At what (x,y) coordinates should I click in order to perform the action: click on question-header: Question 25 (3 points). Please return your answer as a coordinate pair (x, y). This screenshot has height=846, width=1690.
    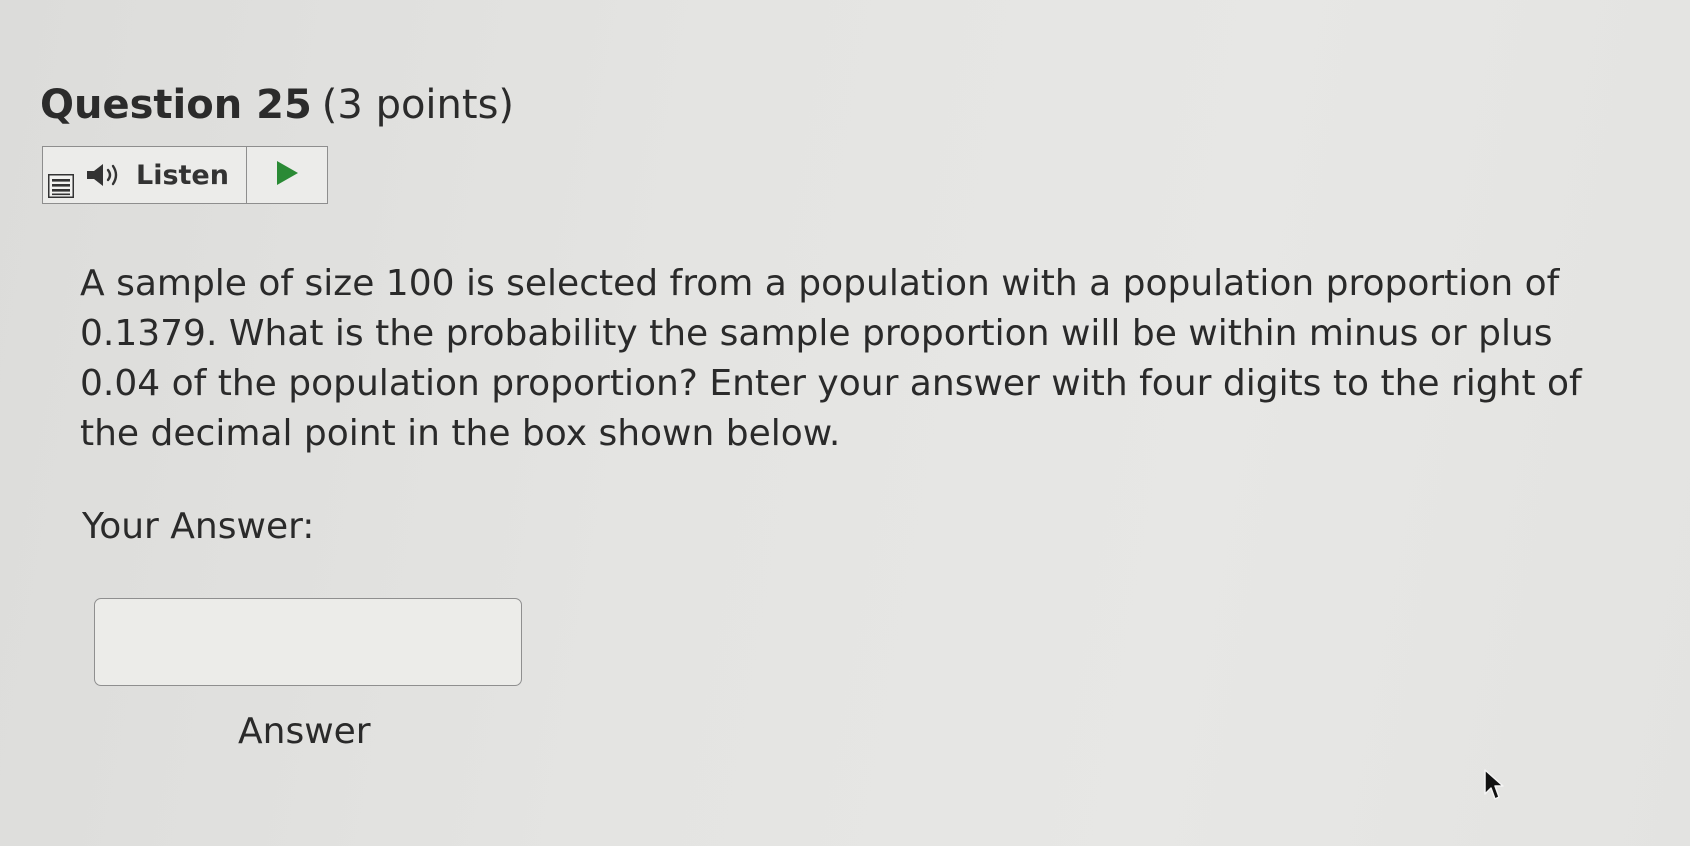
    Looking at the image, I should click on (277, 105).